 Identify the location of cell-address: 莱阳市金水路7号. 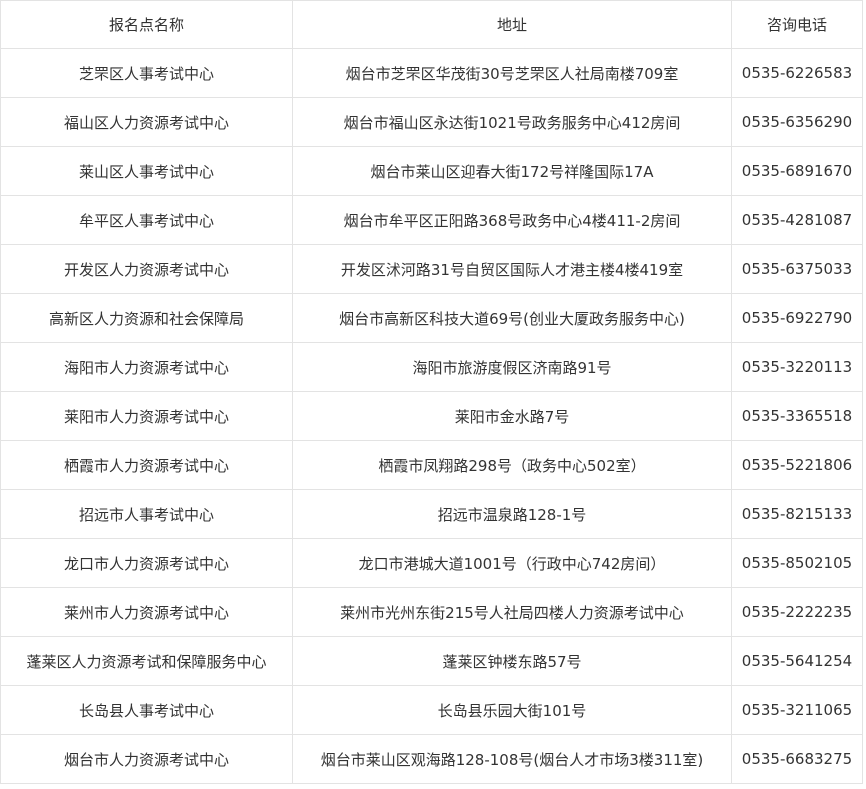
(512, 416).